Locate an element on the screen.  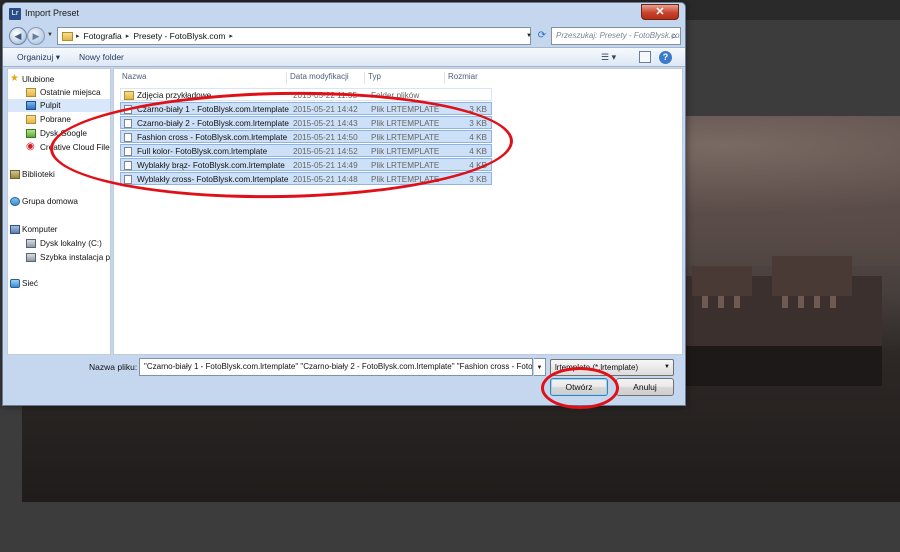
nav-item-label: Pulpit is located at coordinates (50, 105).